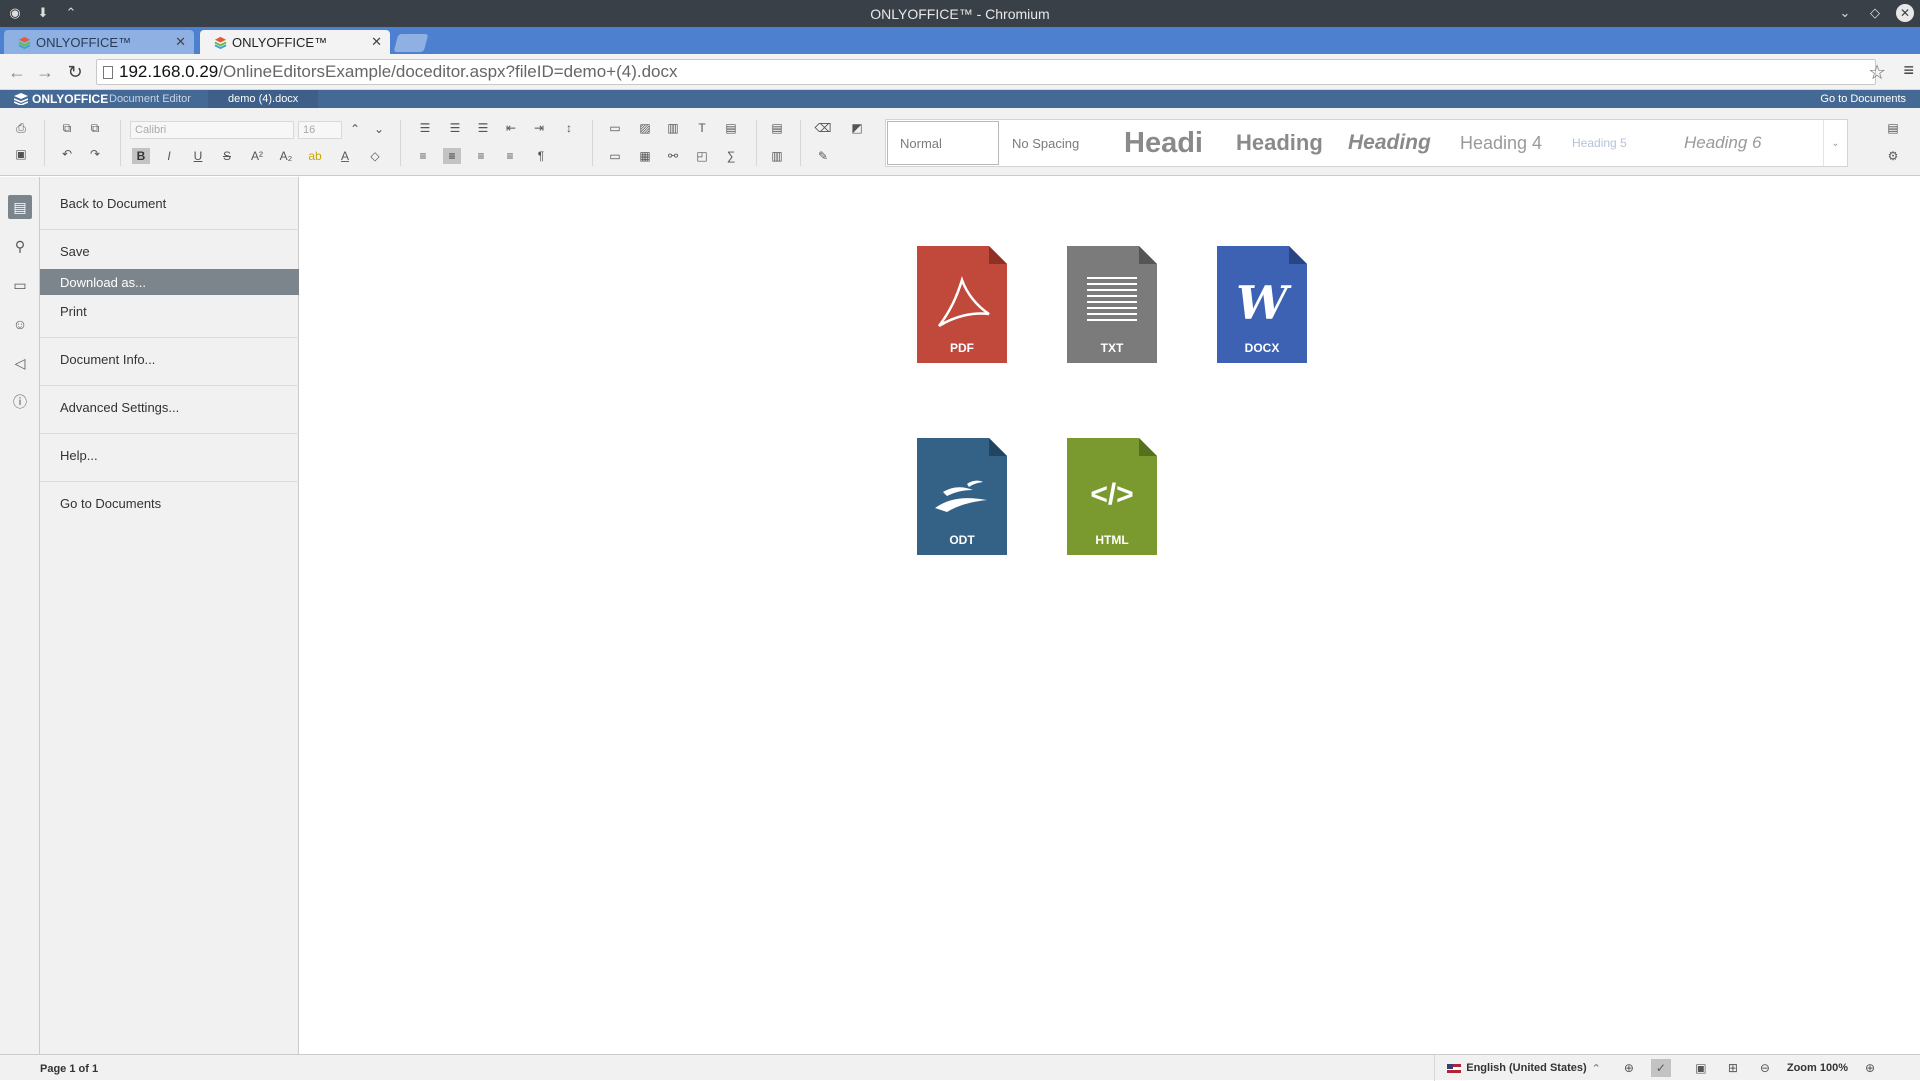 This screenshot has height=1081, width=1920. Describe the element at coordinates (943, 143) in the screenshot. I see `style-normal: Normal` at that location.